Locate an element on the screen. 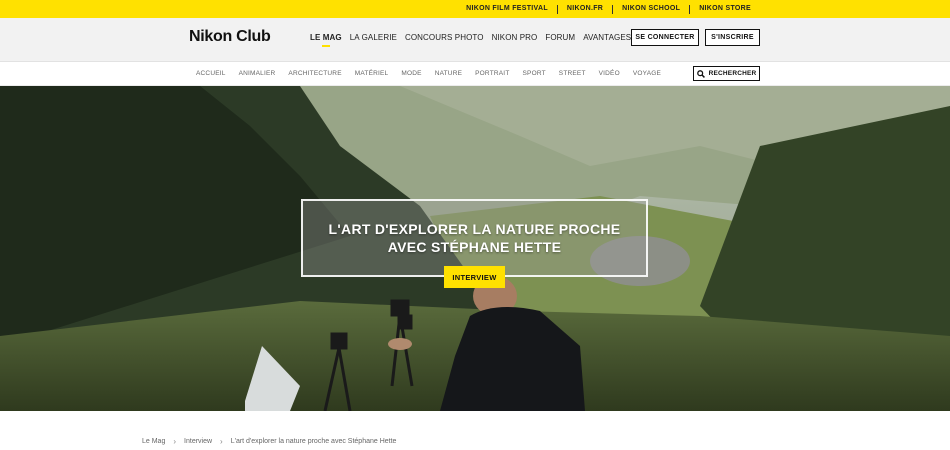 The image size is (950, 450). category-street: STREET is located at coordinates (572, 73).